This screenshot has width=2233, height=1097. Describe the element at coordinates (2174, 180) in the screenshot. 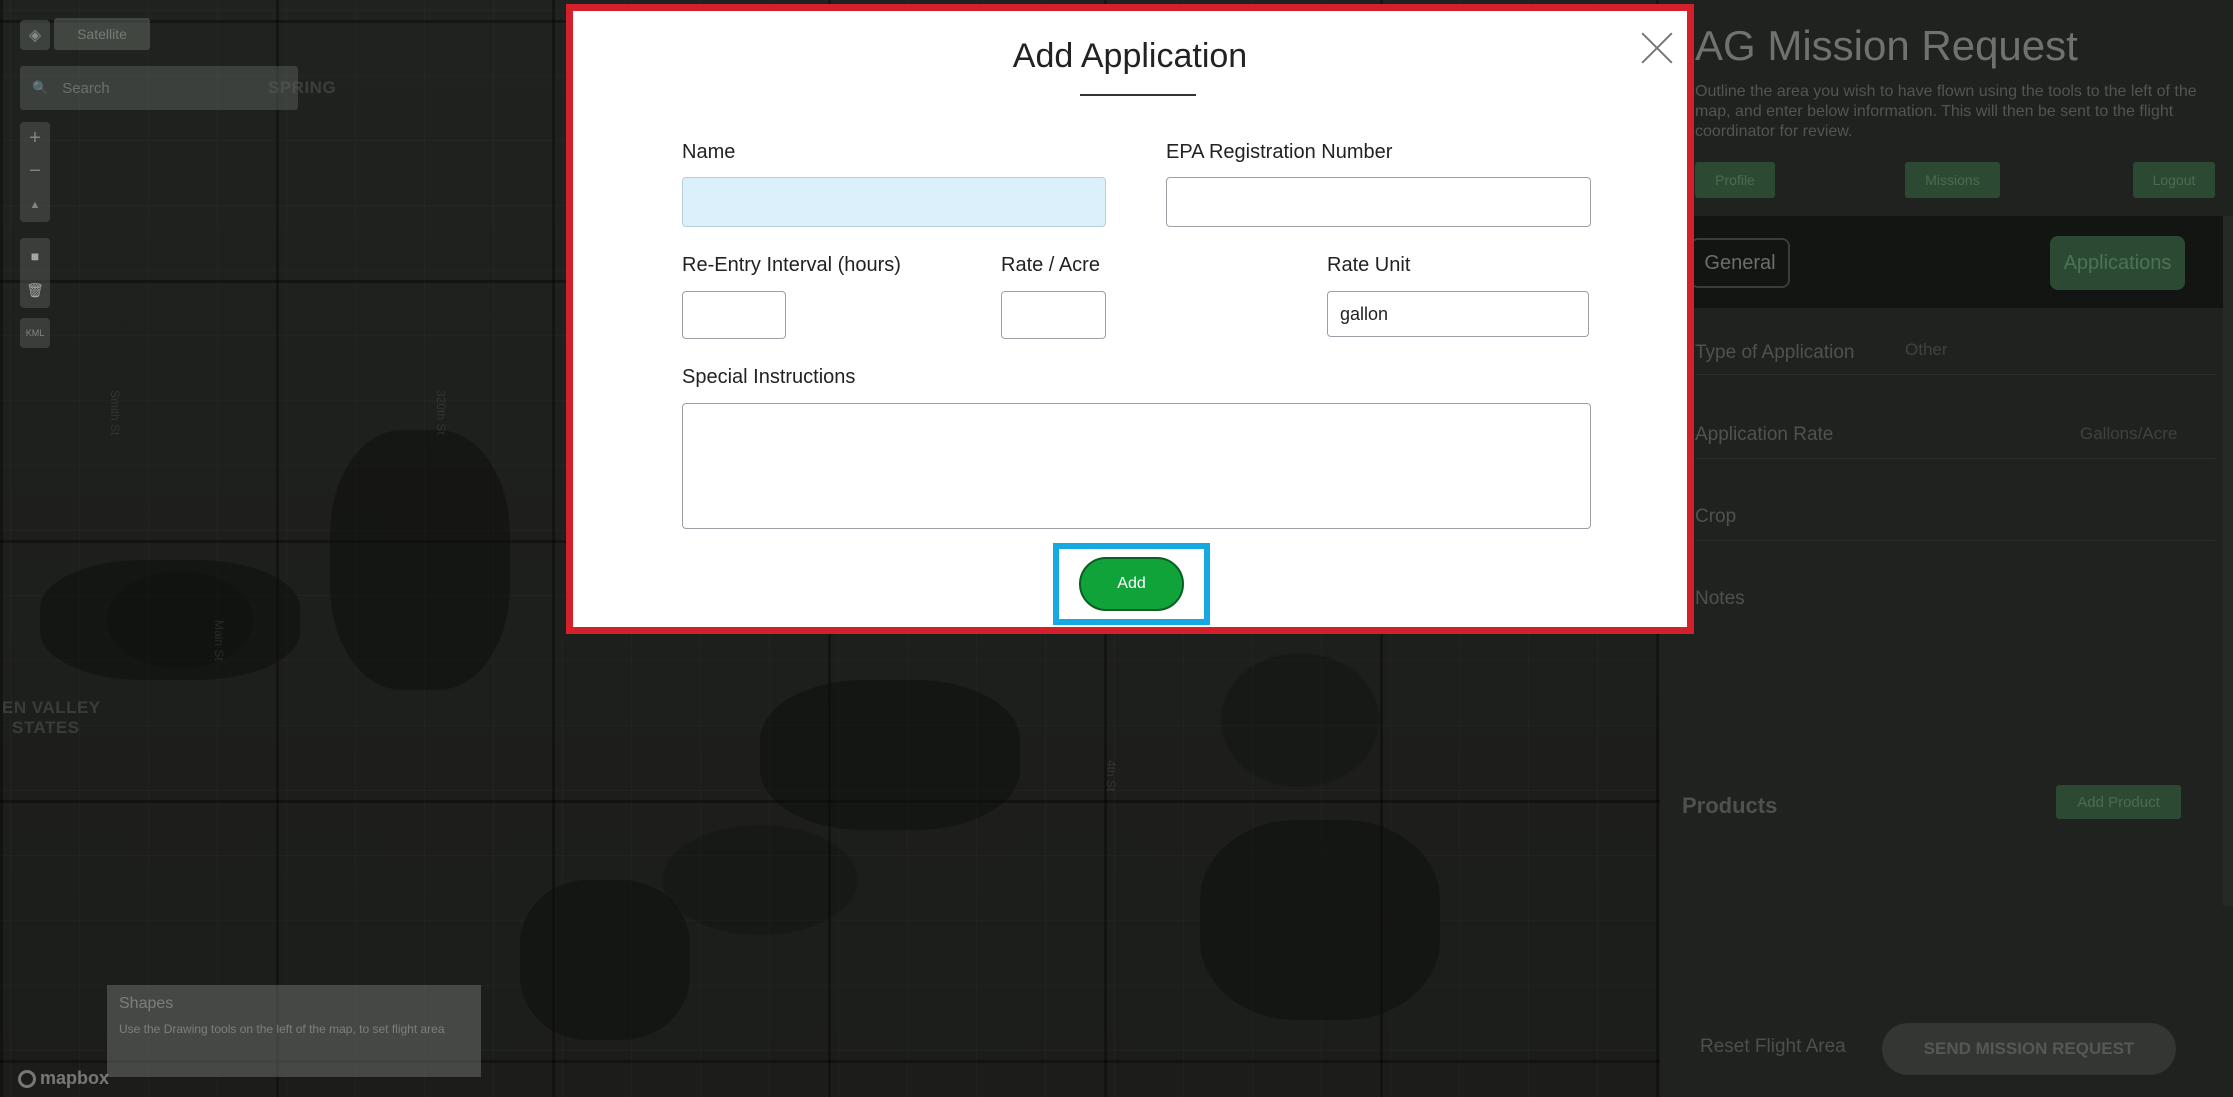

I see `logout-button: Logout` at that location.